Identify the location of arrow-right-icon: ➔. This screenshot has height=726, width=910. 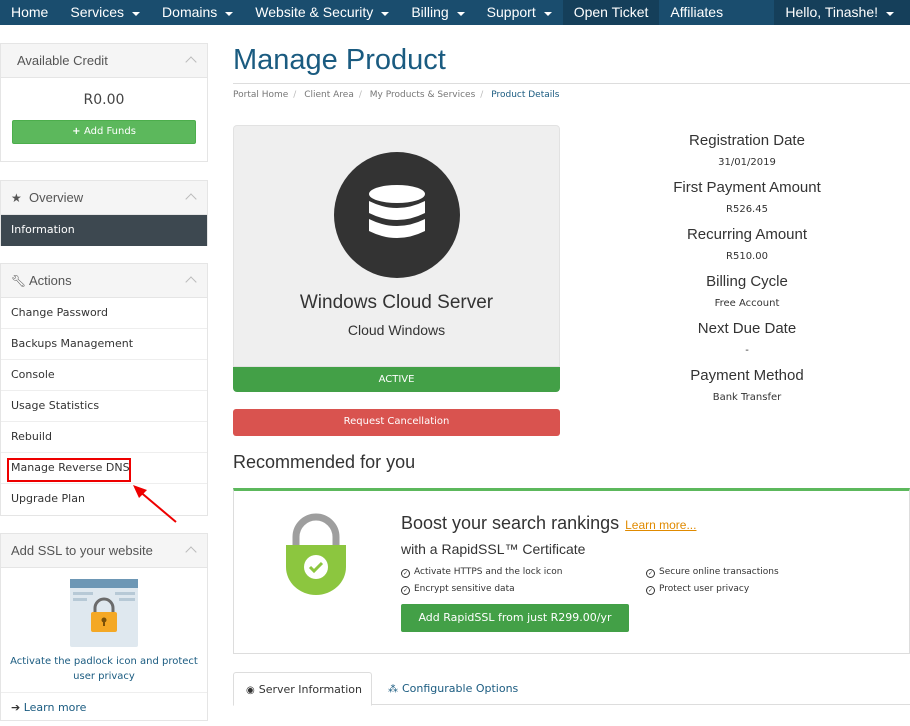
(16, 707).